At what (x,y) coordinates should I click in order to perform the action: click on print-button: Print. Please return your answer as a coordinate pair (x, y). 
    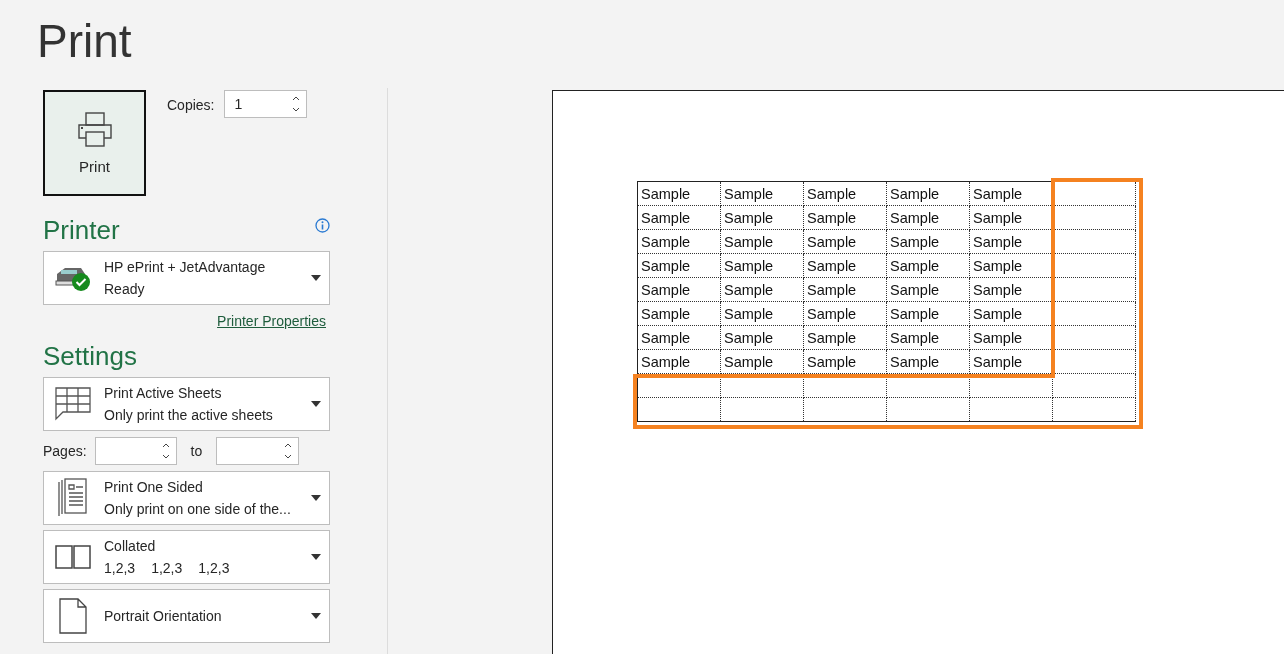
    Looking at the image, I should click on (94, 143).